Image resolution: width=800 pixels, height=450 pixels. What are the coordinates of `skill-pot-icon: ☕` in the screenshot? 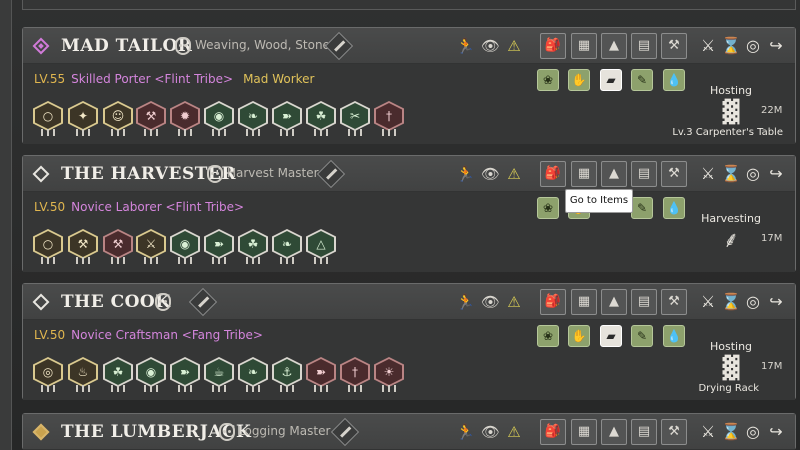 It's located at (219, 374).